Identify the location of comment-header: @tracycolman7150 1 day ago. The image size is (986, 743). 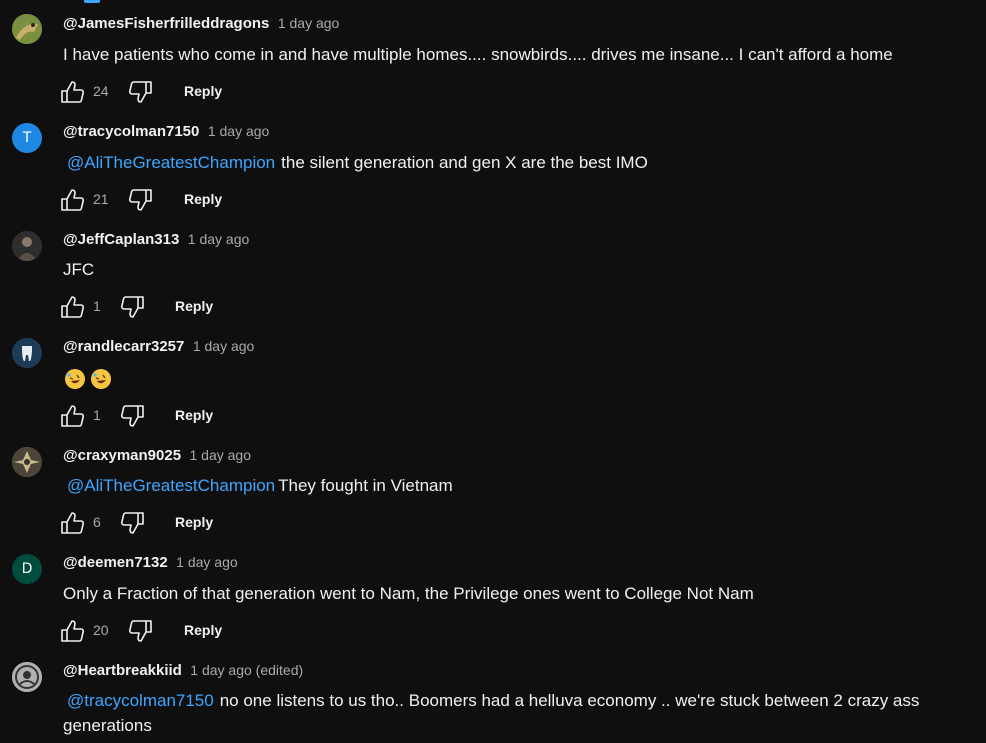
(166, 132).